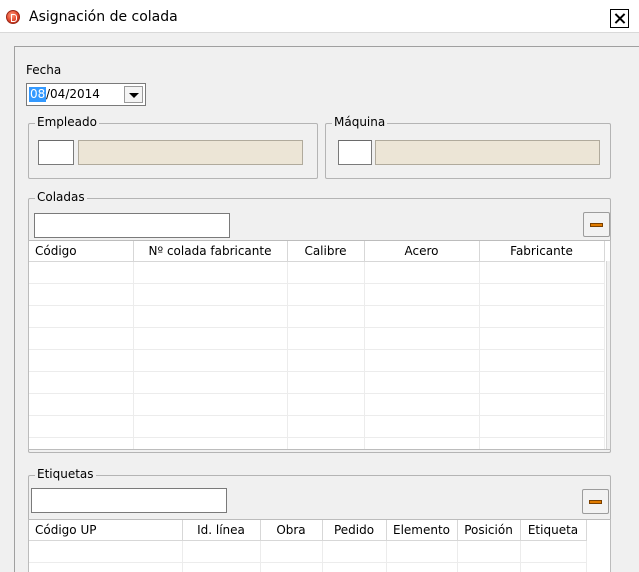 This screenshot has width=639, height=572. What do you see at coordinates (489, 530) in the screenshot?
I see `column-header-posicion: Posición` at bounding box center [489, 530].